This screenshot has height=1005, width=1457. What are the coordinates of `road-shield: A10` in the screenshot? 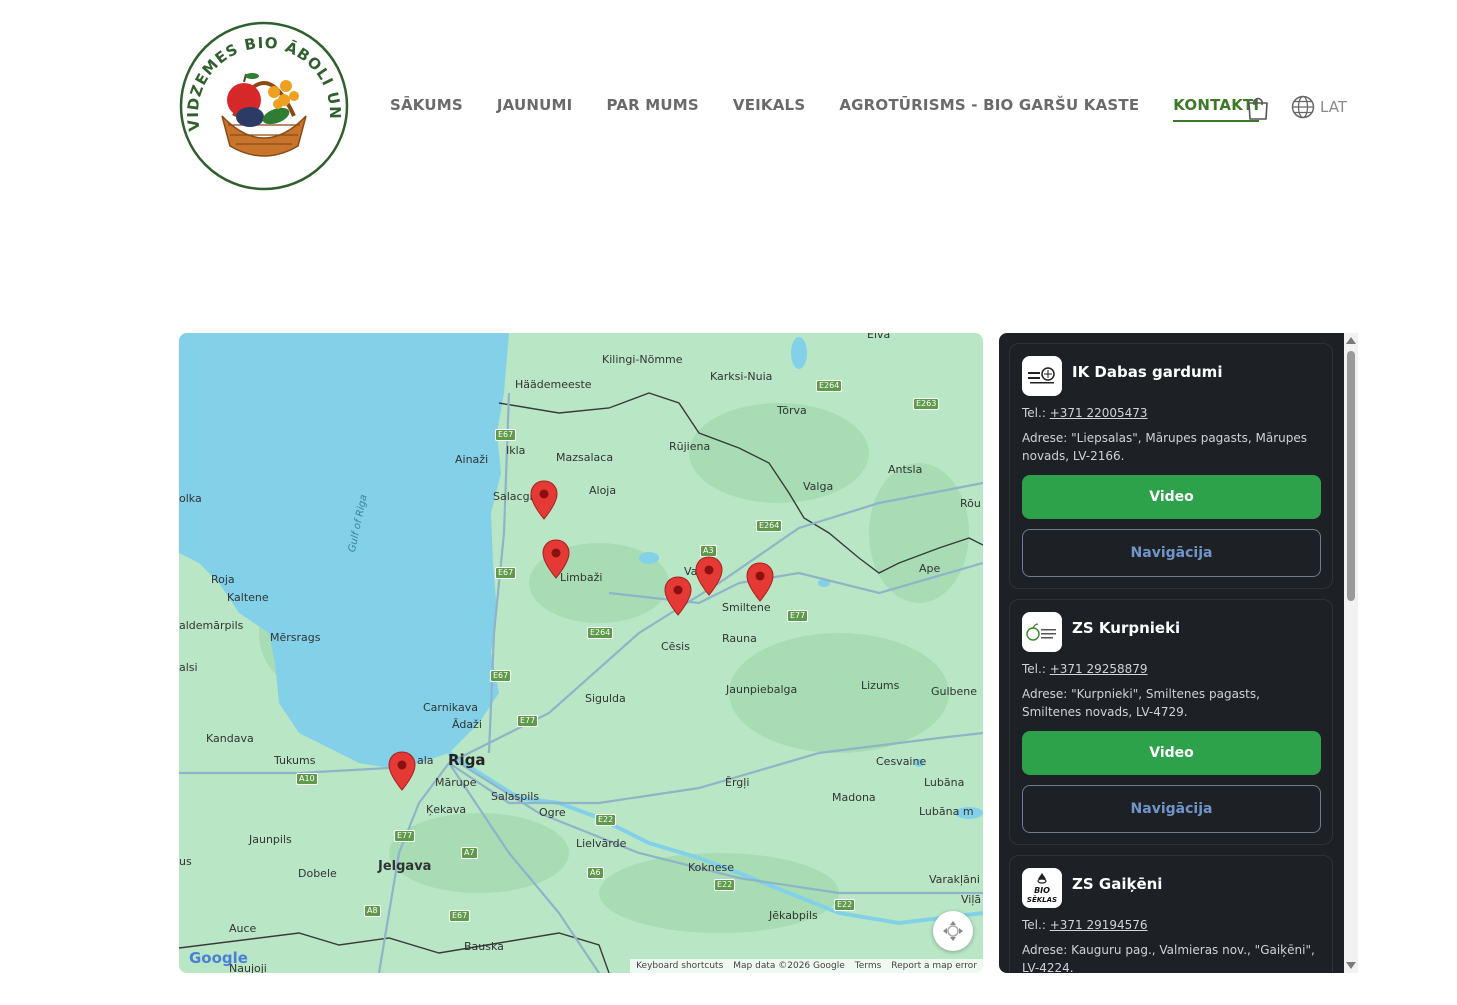 It's located at (307, 779).